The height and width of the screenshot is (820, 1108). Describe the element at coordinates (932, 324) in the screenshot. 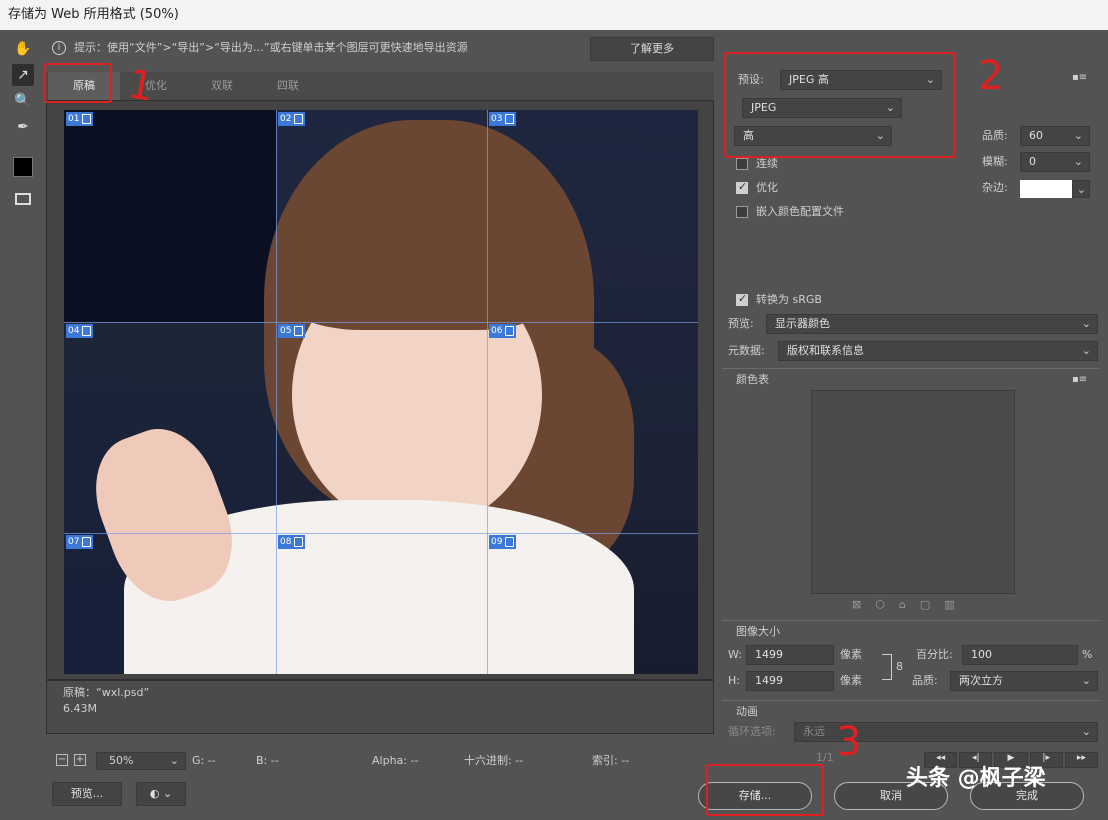

I see `preview-select: 显示器颜色 ⌄` at that location.